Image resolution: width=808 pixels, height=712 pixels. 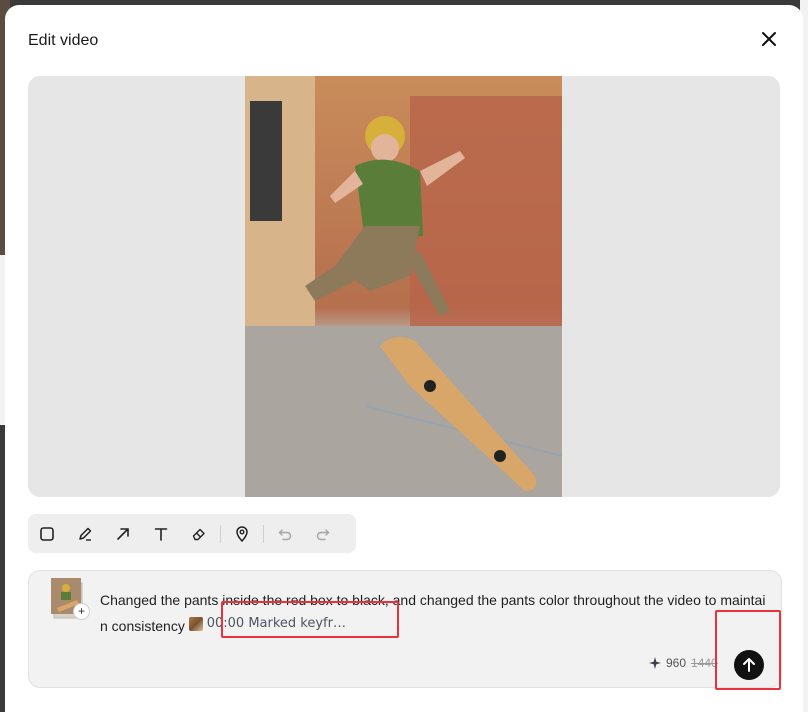 I want to click on undo-icon, so click(x=285, y=534).